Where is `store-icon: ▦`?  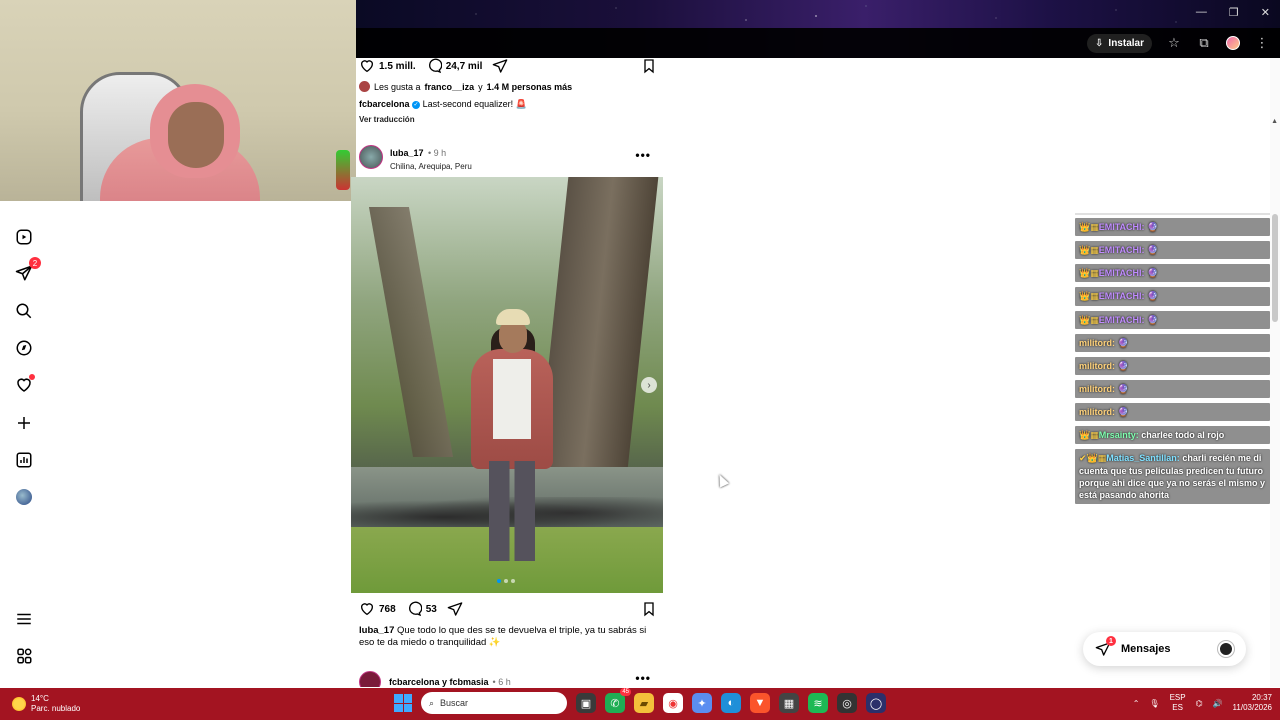
store-icon: ▦ is located at coordinates (789, 703).